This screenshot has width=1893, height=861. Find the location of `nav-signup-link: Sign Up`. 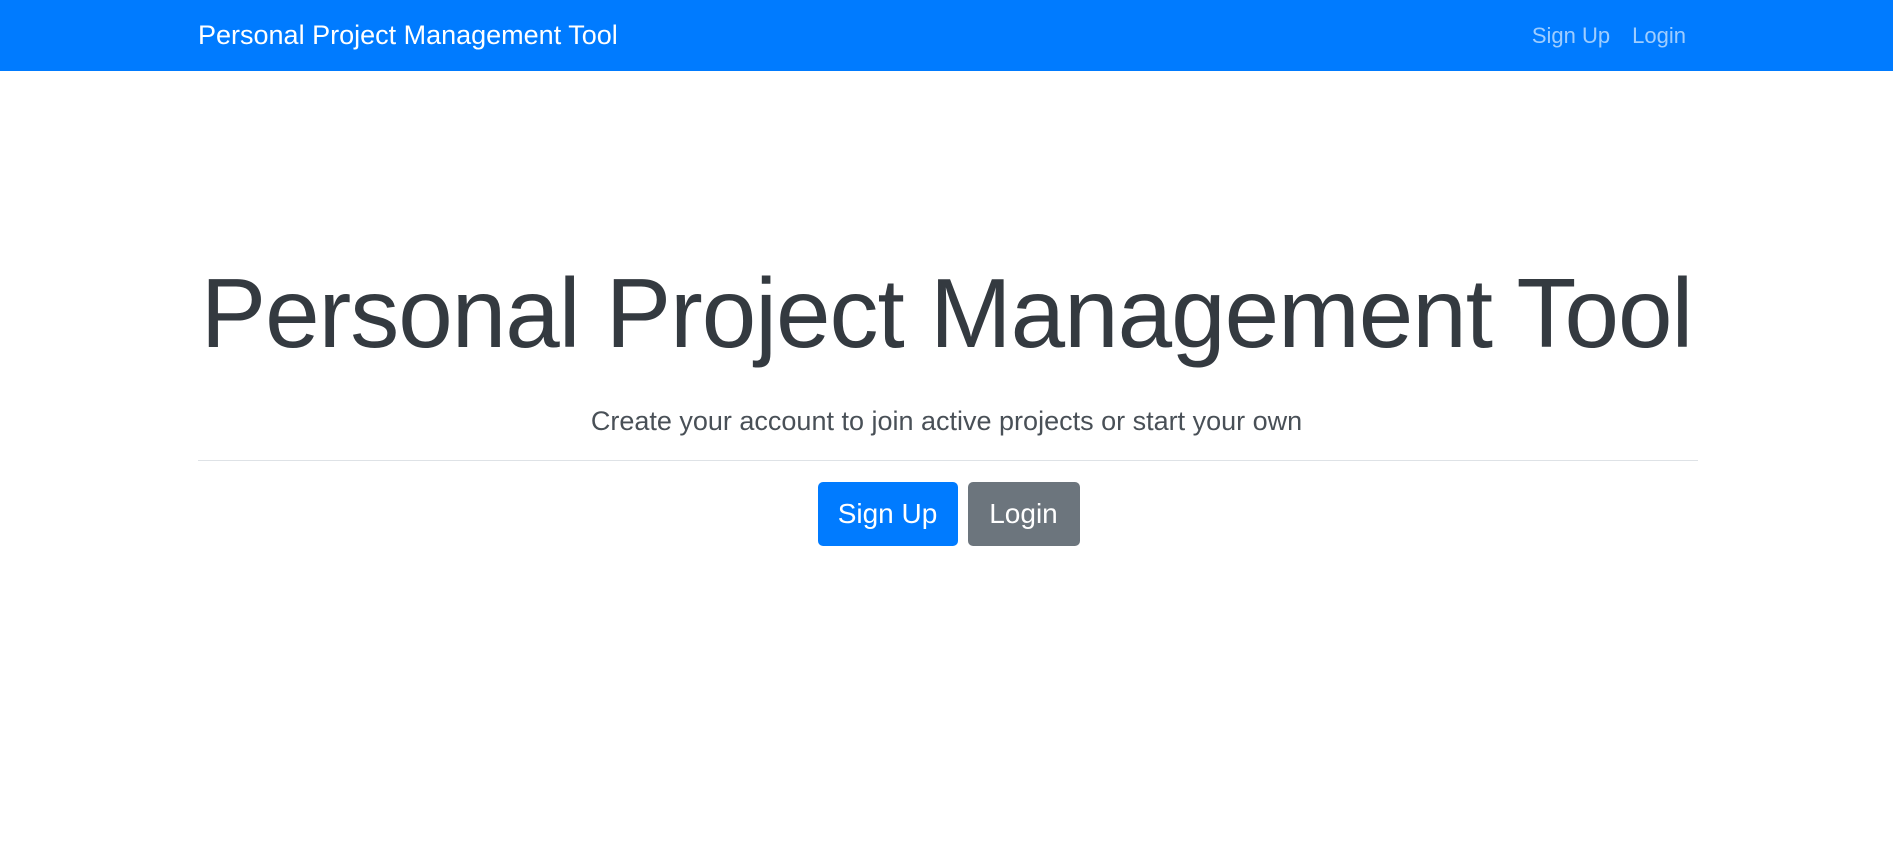

nav-signup-link: Sign Up is located at coordinates (1571, 36).